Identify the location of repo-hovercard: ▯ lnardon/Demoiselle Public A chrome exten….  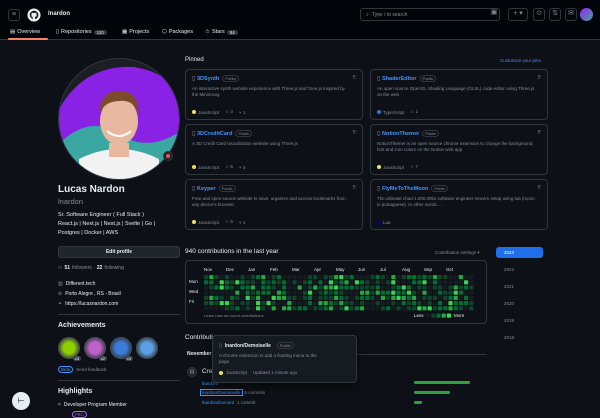
(284, 359).